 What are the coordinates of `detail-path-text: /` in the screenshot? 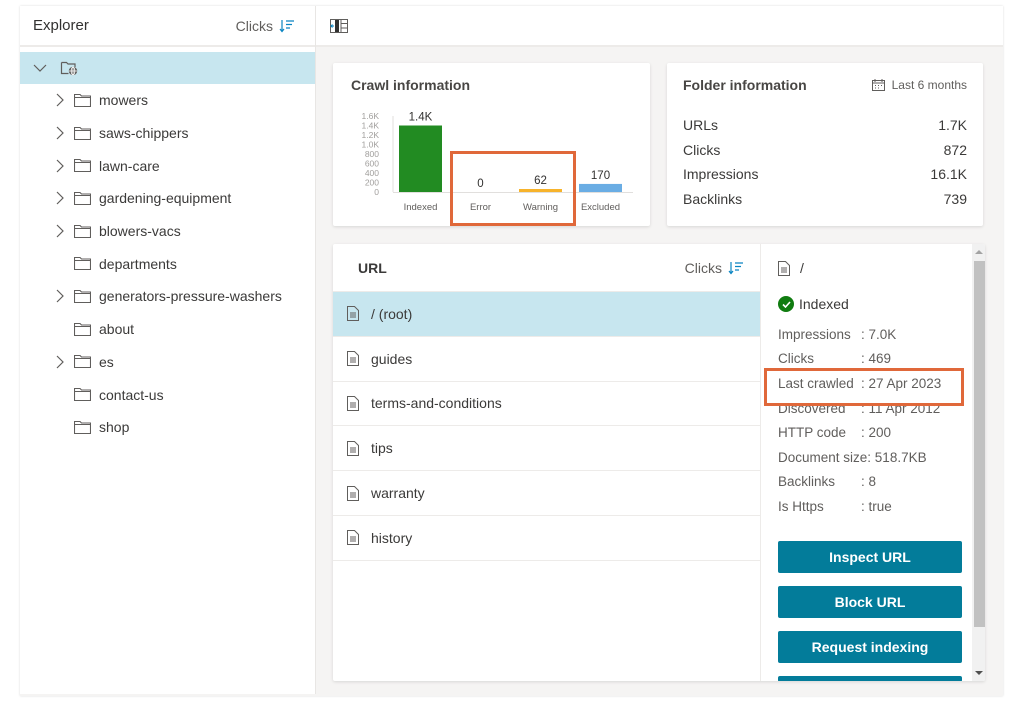 It's located at (802, 268).